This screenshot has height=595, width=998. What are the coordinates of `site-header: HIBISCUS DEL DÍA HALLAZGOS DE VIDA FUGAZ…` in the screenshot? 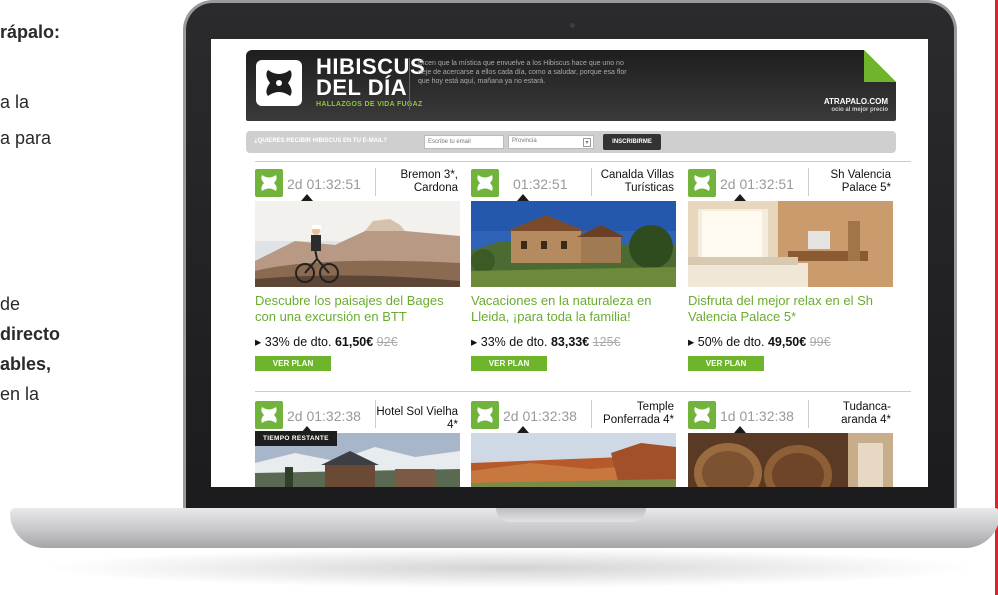 It's located at (571, 85).